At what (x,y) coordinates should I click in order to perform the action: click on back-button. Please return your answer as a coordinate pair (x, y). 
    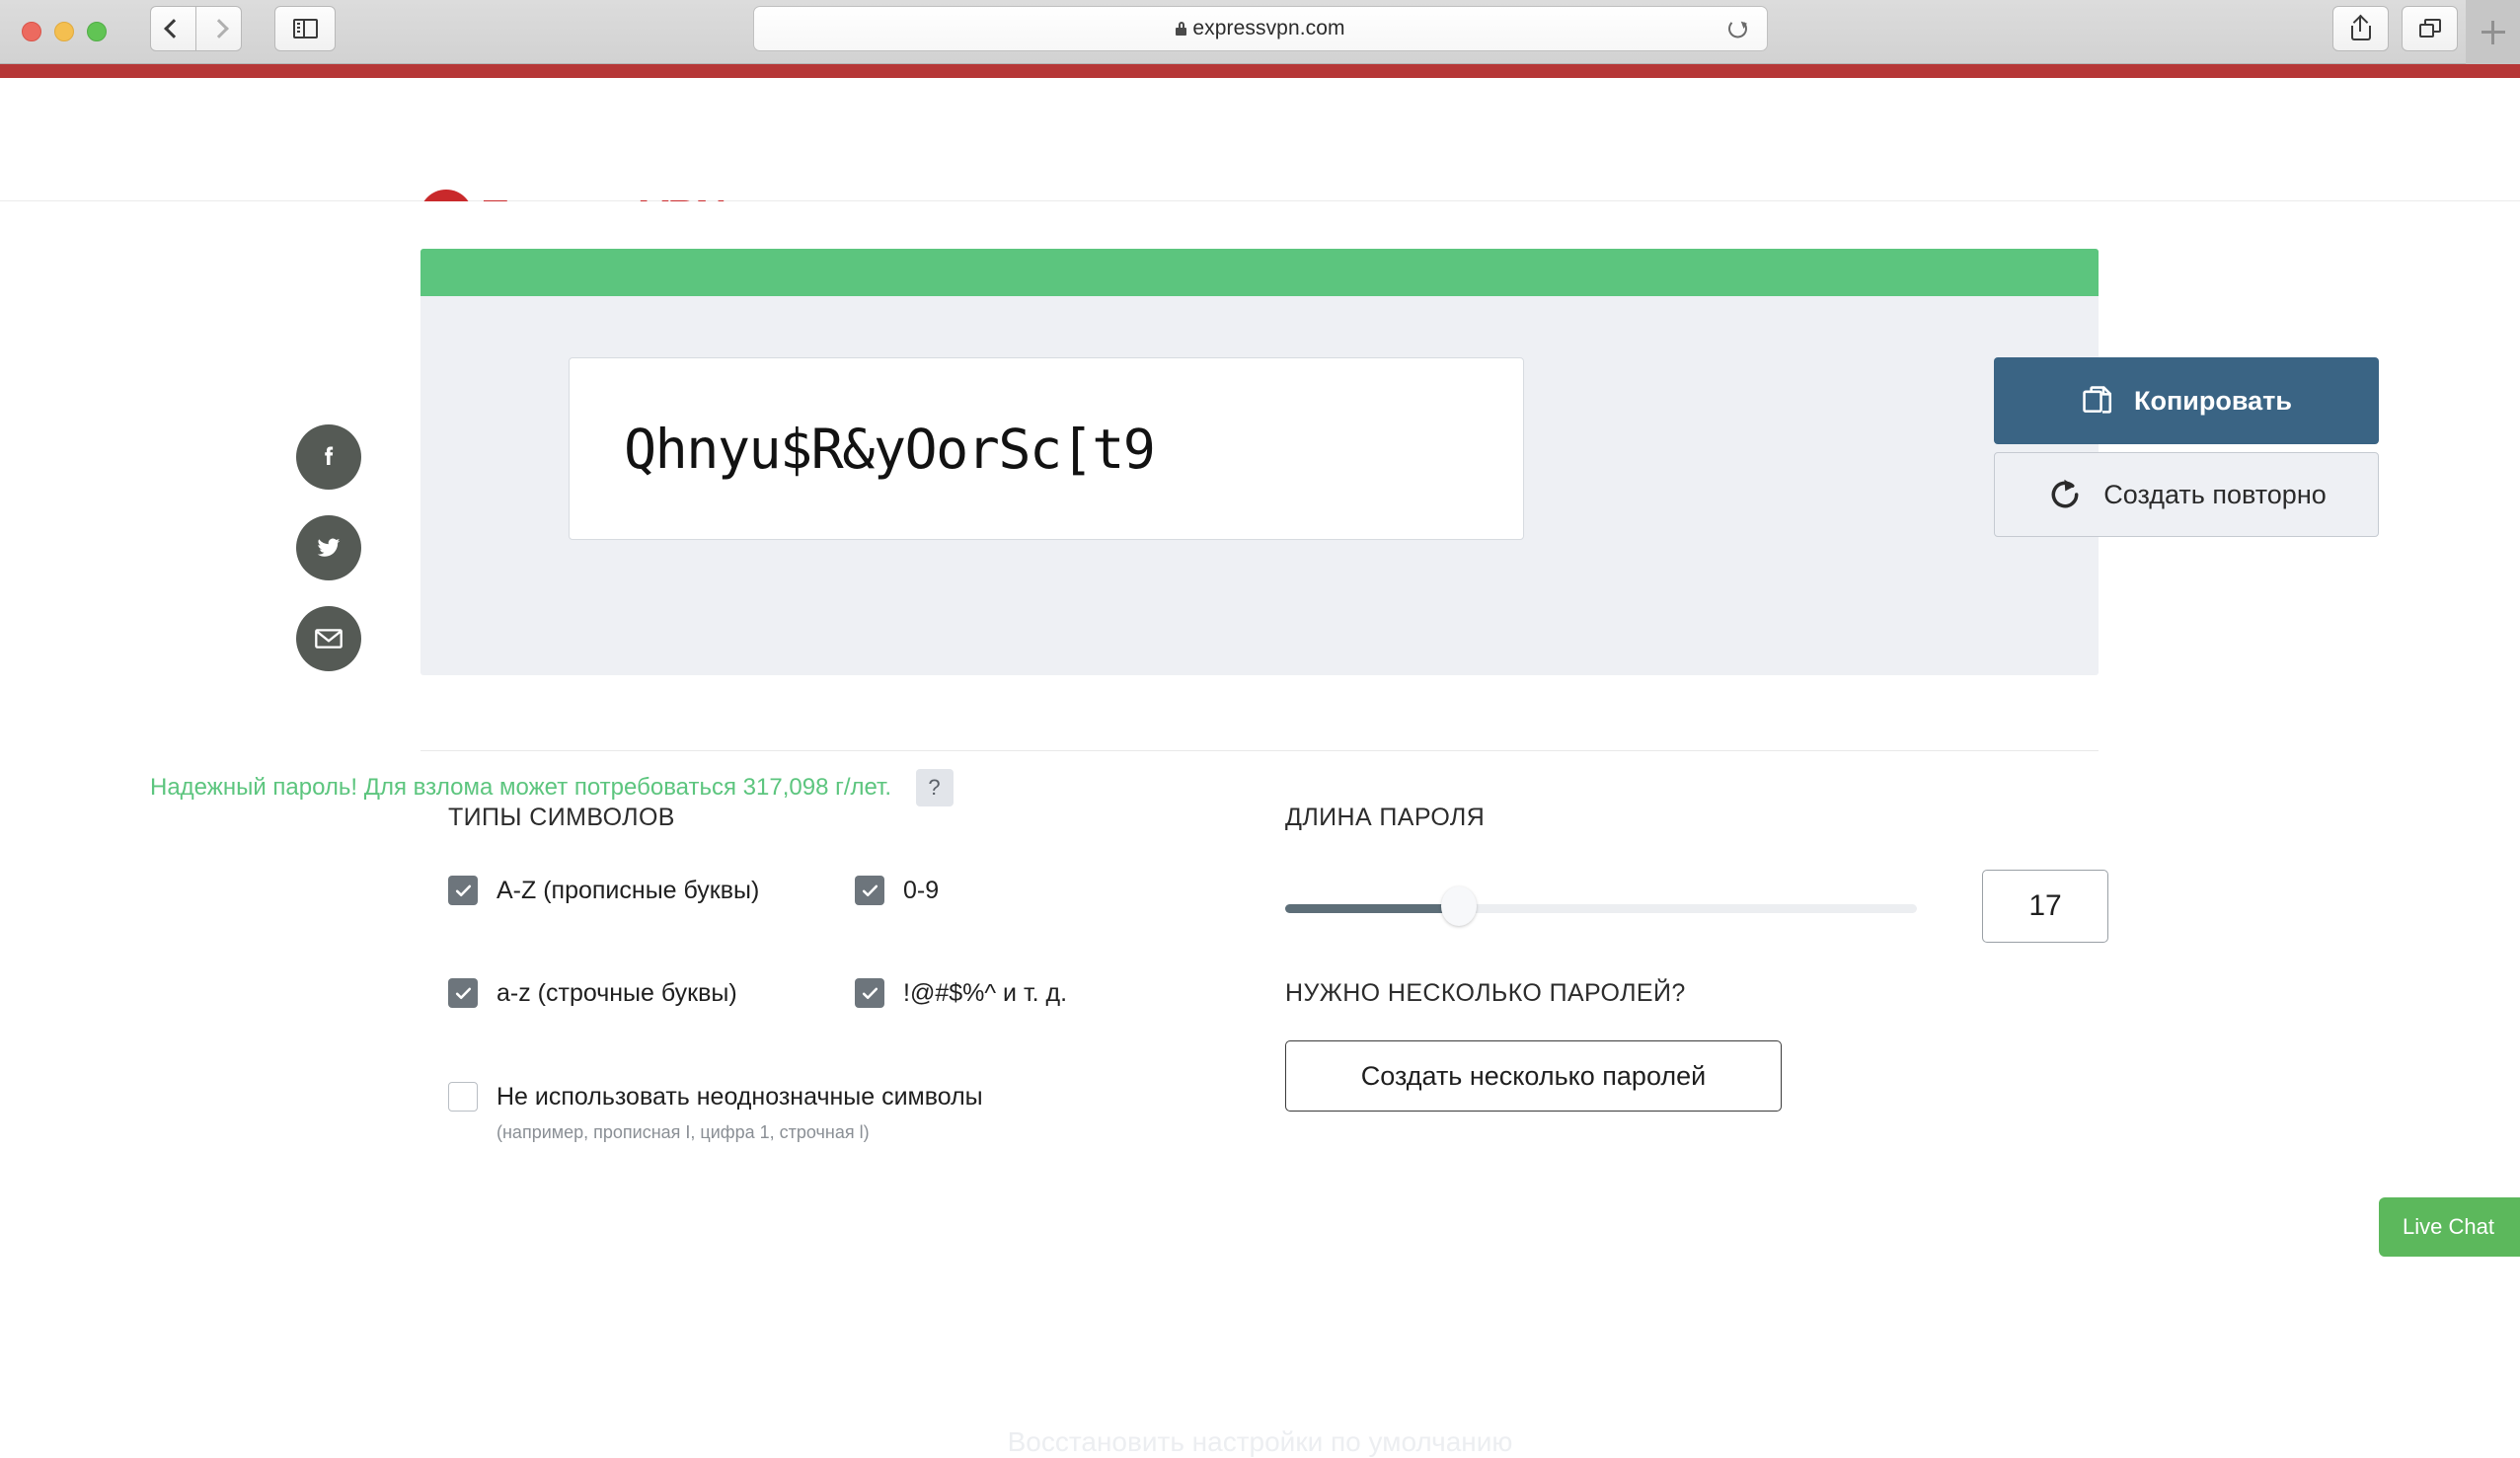
    Looking at the image, I should click on (173, 28).